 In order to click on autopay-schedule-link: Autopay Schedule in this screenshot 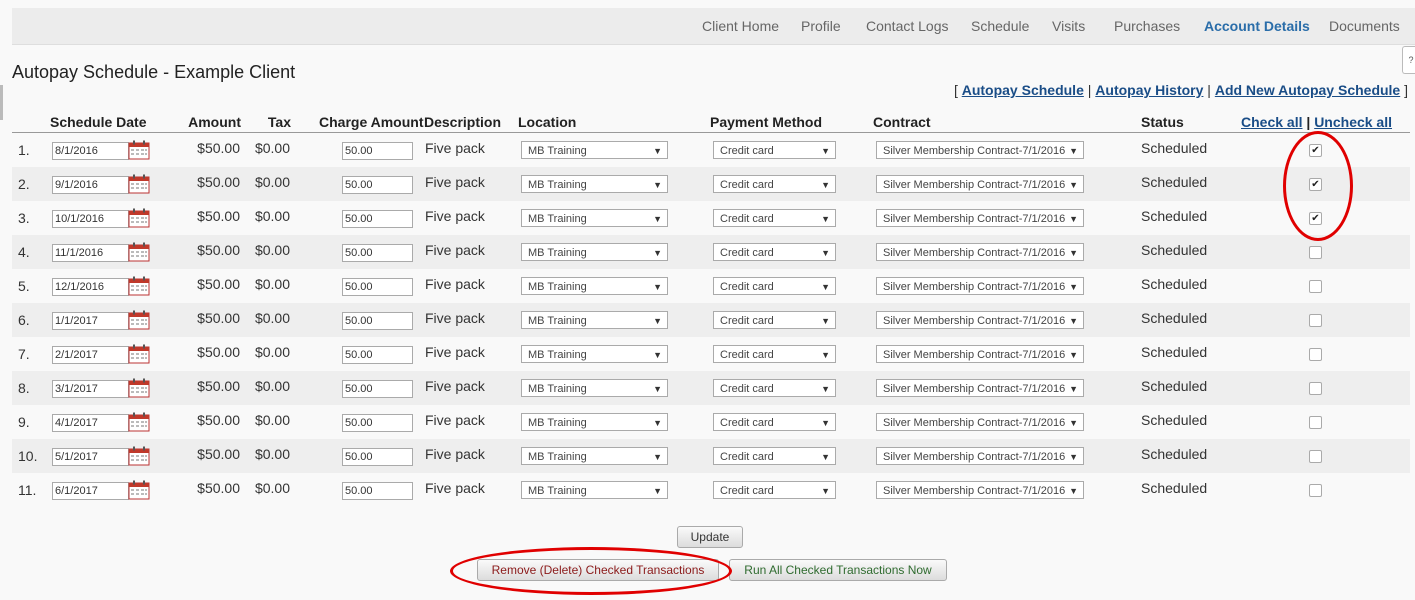, I will do `click(1023, 90)`.